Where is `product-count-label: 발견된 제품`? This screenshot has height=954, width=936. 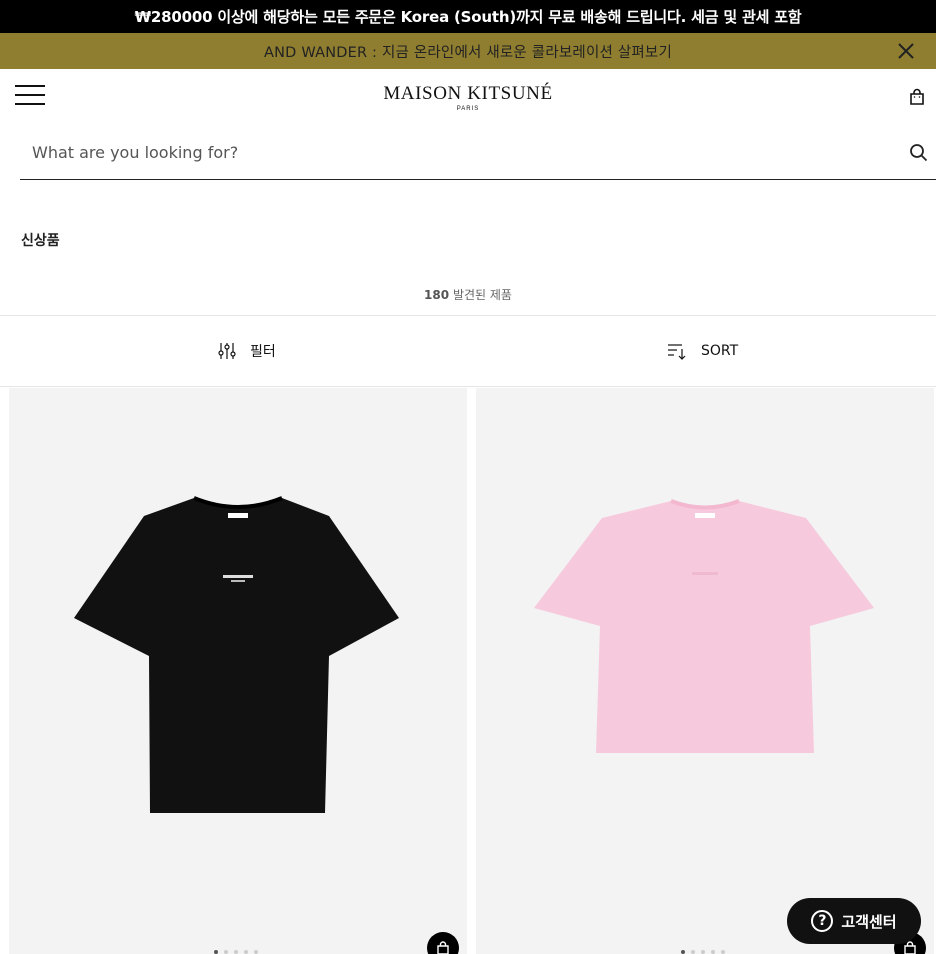
product-count-label: 발견된 제품 is located at coordinates (482, 295).